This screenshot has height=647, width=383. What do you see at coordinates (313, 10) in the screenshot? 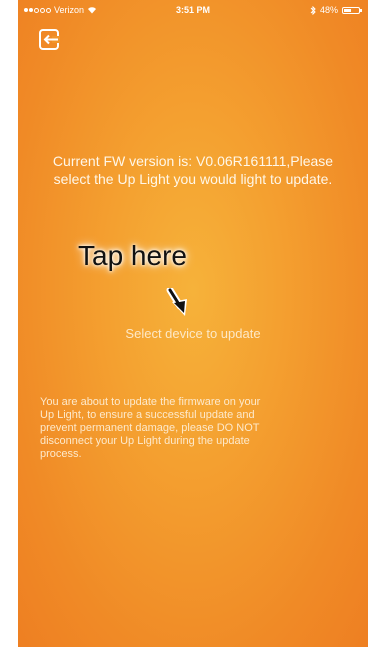
I see `bluetooth-icon` at bounding box center [313, 10].